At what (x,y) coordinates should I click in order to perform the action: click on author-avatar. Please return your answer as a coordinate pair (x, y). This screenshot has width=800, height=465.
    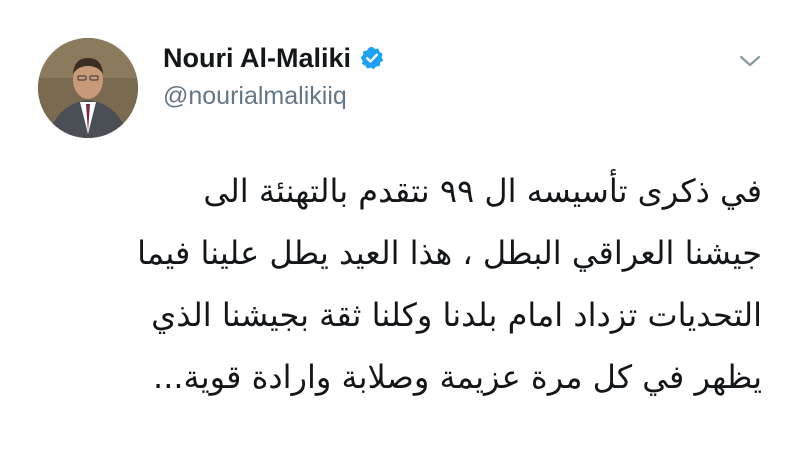
    Looking at the image, I should click on (88, 88).